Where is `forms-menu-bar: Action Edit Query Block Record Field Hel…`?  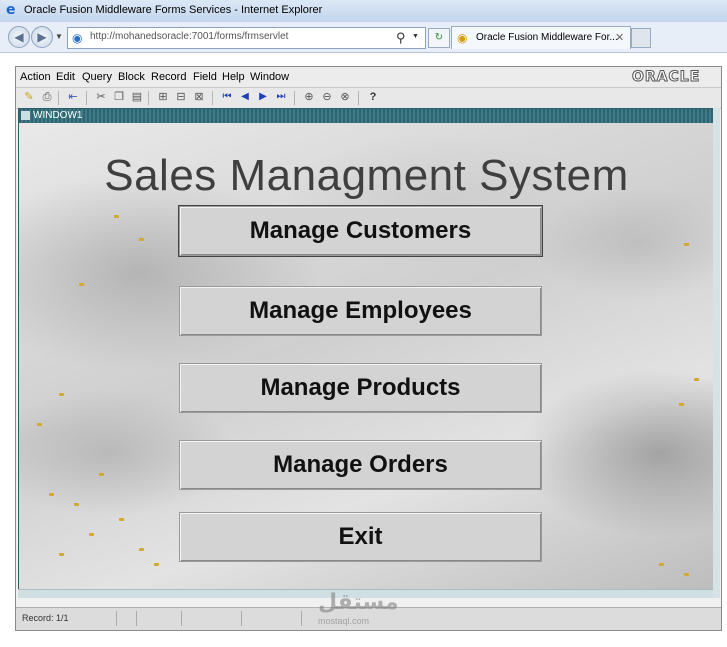
forms-menu-bar: Action Edit Query Block Record Field Hel… is located at coordinates (368, 77).